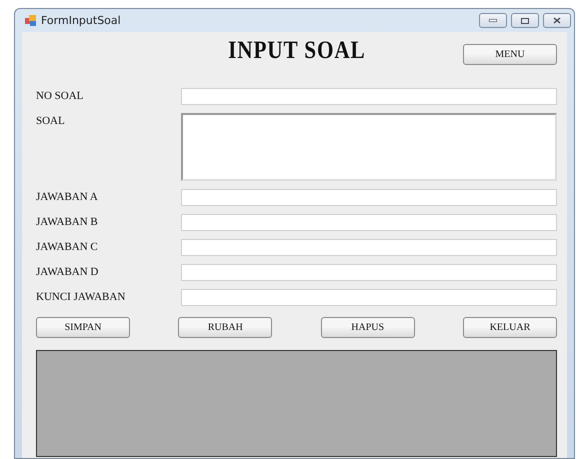  I want to click on maximize-icon, so click(525, 21).